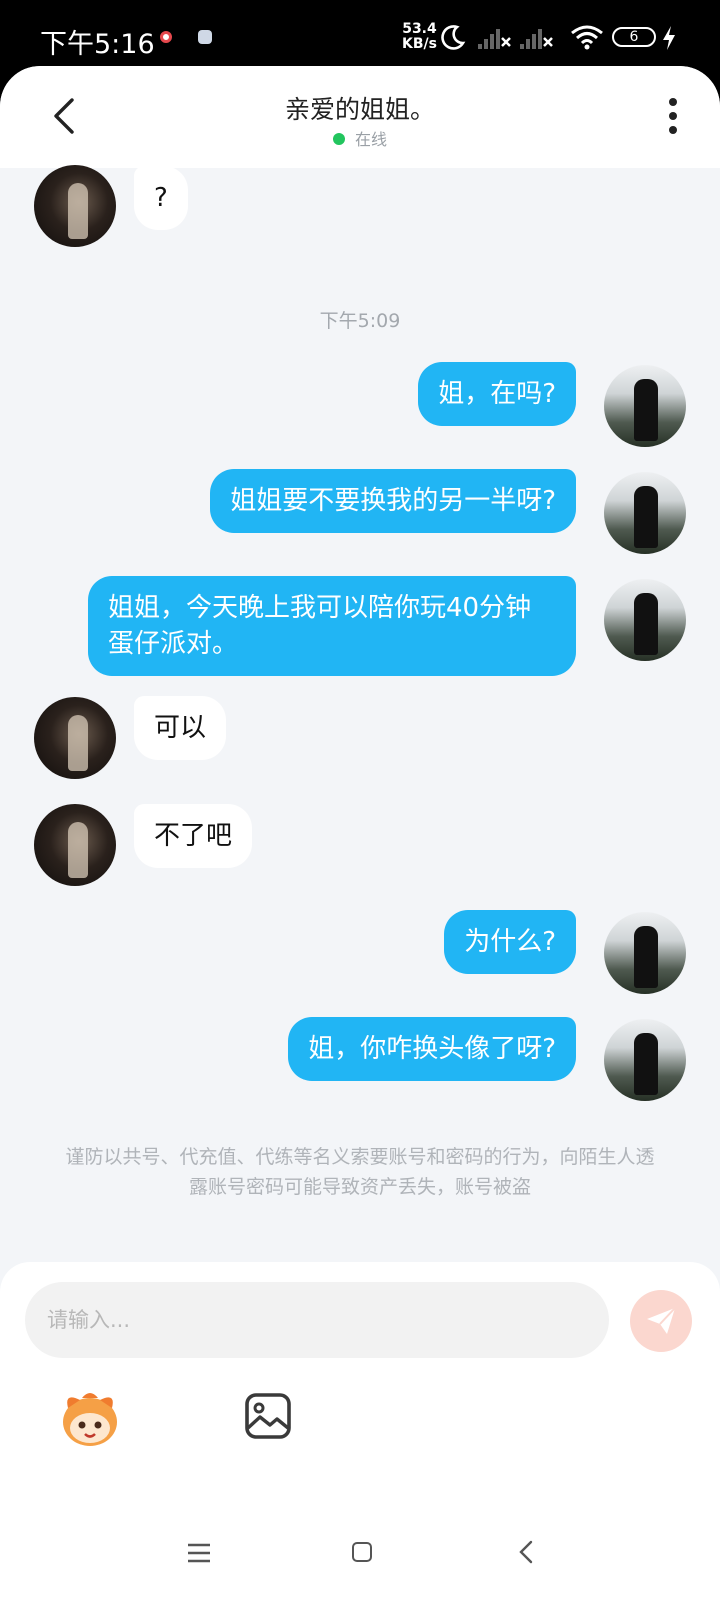 Image resolution: width=720 pixels, height=1600 pixels. Describe the element at coordinates (432, 1049) in the screenshot. I see `my-message: 姐，你咋换头像了呀?` at that location.